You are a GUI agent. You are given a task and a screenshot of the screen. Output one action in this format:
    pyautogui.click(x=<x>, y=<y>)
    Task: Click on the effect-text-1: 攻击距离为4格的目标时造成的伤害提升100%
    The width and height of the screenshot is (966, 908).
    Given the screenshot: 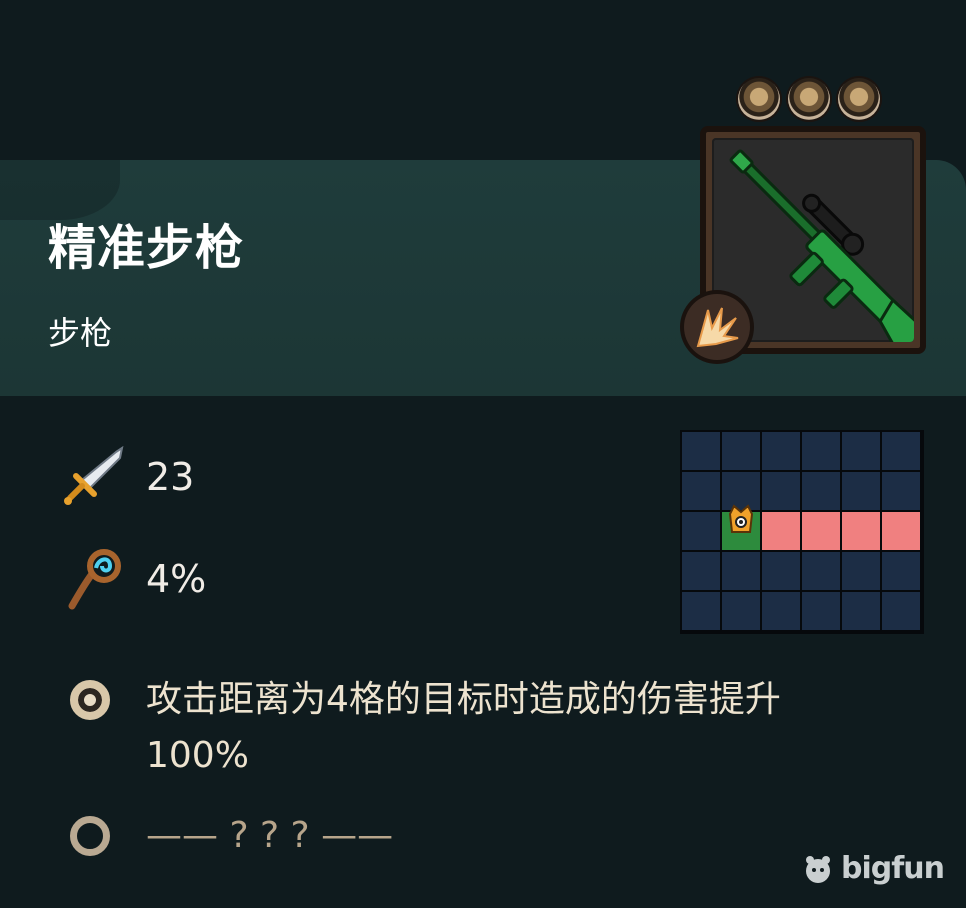 What is the action you would take?
    pyautogui.click(x=463, y=727)
    